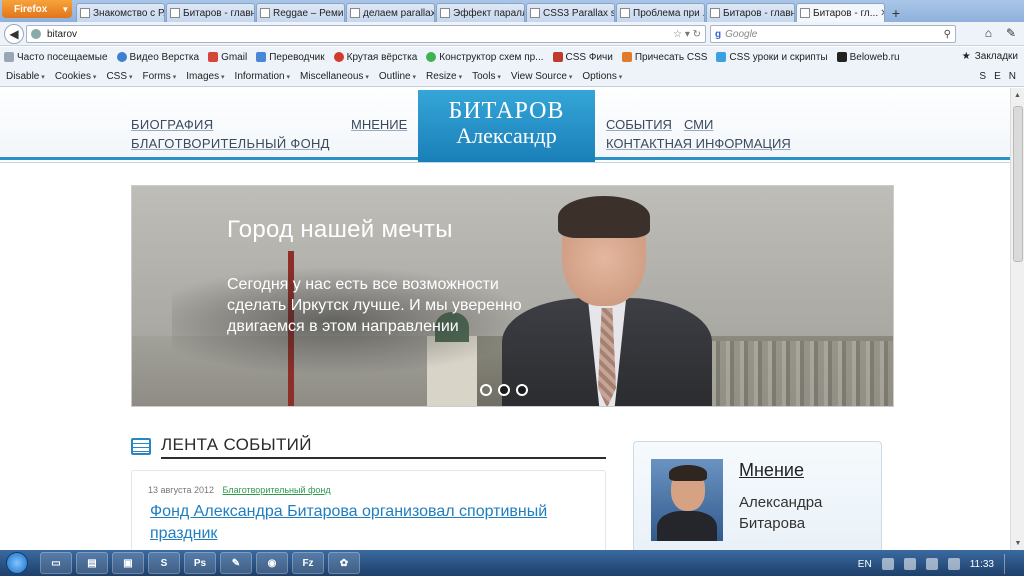 The width and height of the screenshot is (1024, 576). What do you see at coordinates (25, 76) in the screenshot?
I see `dev-menu-disable: Disable` at bounding box center [25, 76].